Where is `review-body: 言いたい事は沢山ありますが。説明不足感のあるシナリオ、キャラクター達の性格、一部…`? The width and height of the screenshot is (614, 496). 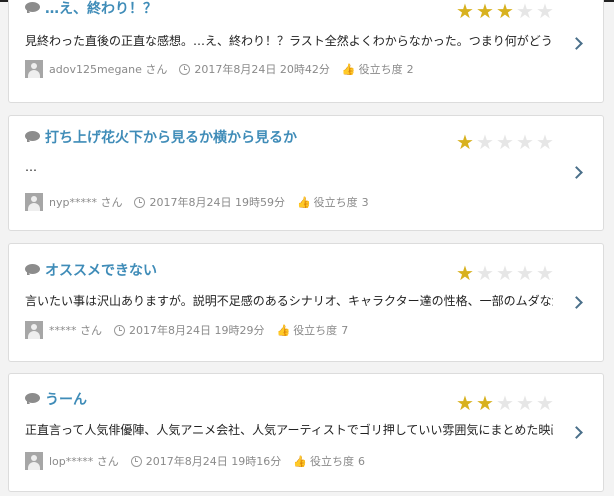 review-body: 言いたい事は沢山ありますが。説明不足感のあるシナリオ、キャラクター達の性格、一部… is located at coordinates (289, 301).